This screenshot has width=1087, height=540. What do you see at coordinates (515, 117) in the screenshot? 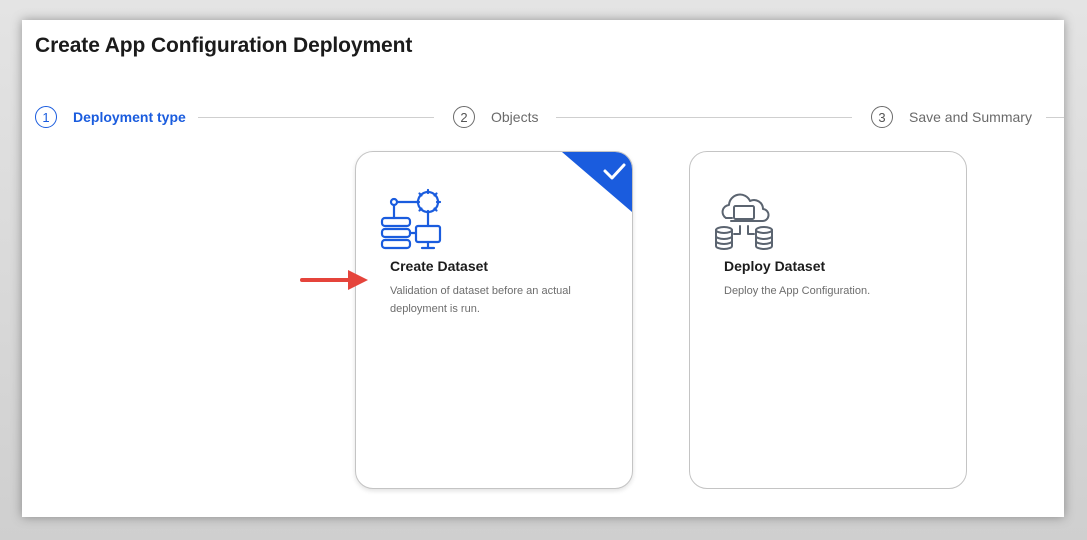
I see `step-label-objects: Objects` at bounding box center [515, 117].